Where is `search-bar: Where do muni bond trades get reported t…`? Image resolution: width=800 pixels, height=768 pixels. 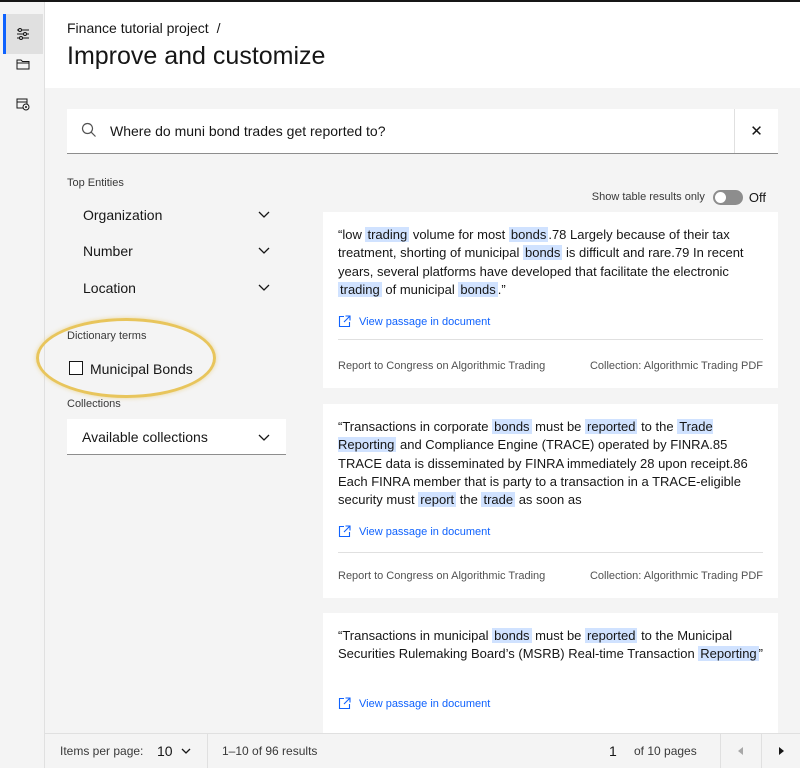 search-bar: Where do muni bond trades get reported t… is located at coordinates (422, 131).